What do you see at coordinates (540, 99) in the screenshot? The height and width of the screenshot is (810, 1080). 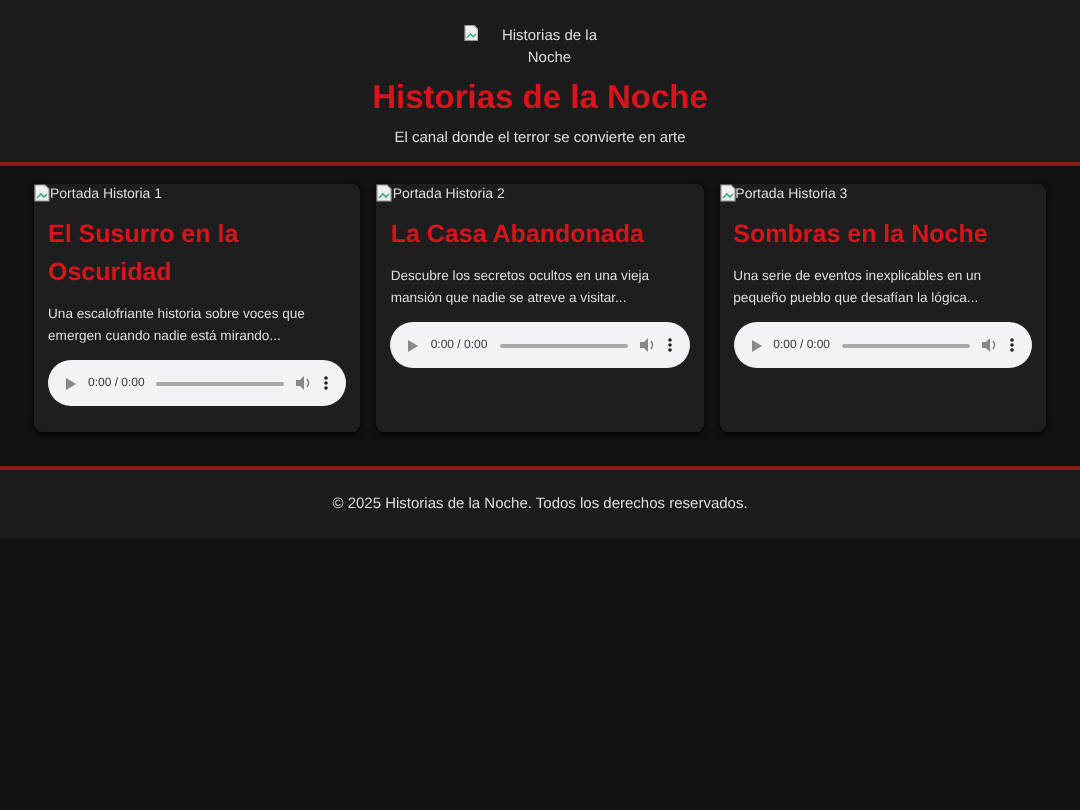 I see `site-title: Historias de la Noche` at bounding box center [540, 99].